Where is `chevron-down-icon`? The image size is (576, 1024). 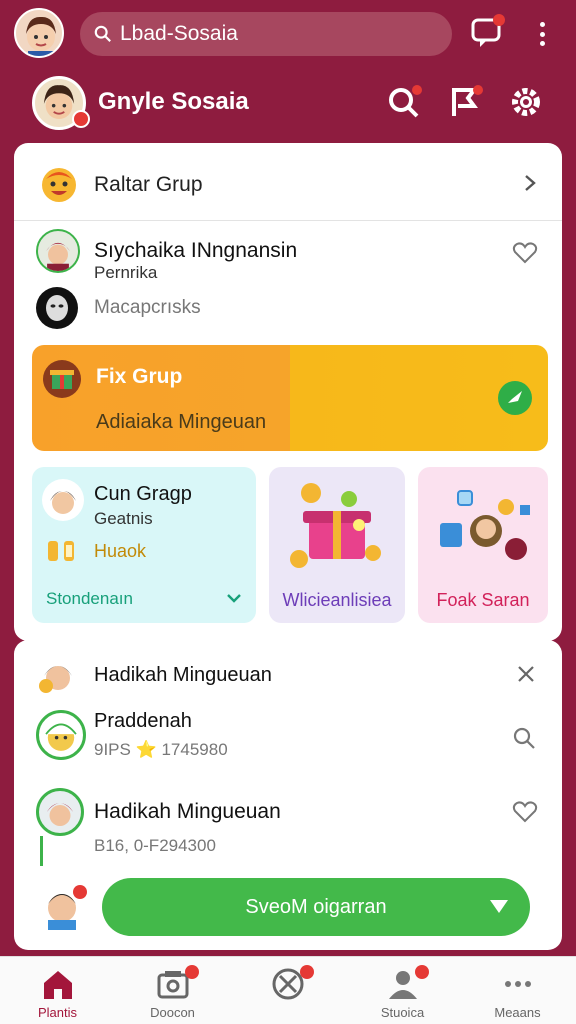 chevron-down-icon is located at coordinates (234, 598).